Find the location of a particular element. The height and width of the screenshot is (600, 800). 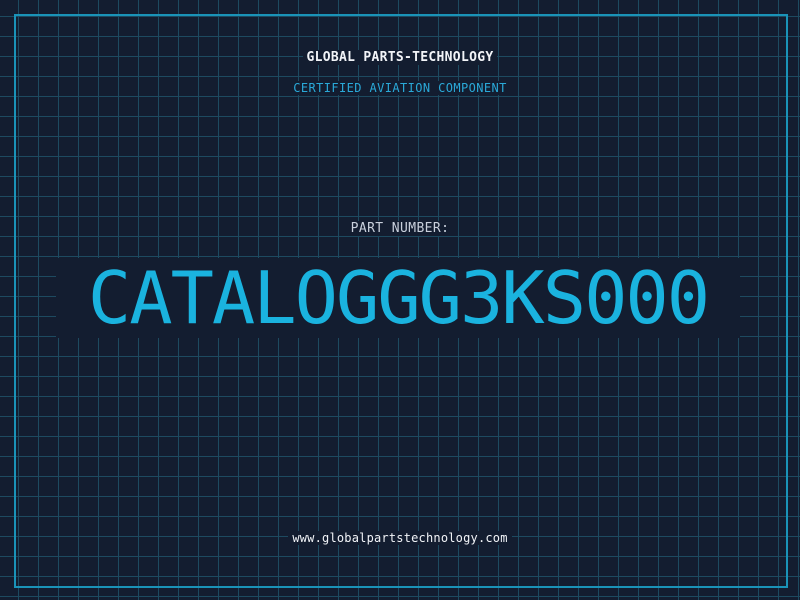

part-number-label: PART NUMBER: is located at coordinates (400, 228).